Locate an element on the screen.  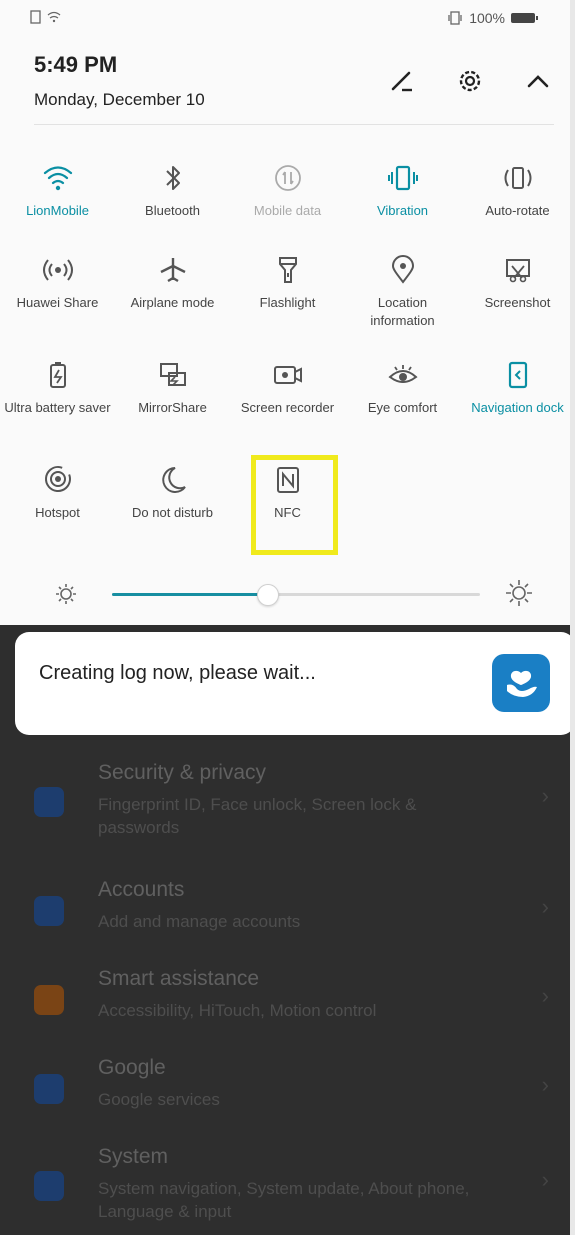
tile-airplane-mode: Airplane mode is located at coordinates (172, 281).